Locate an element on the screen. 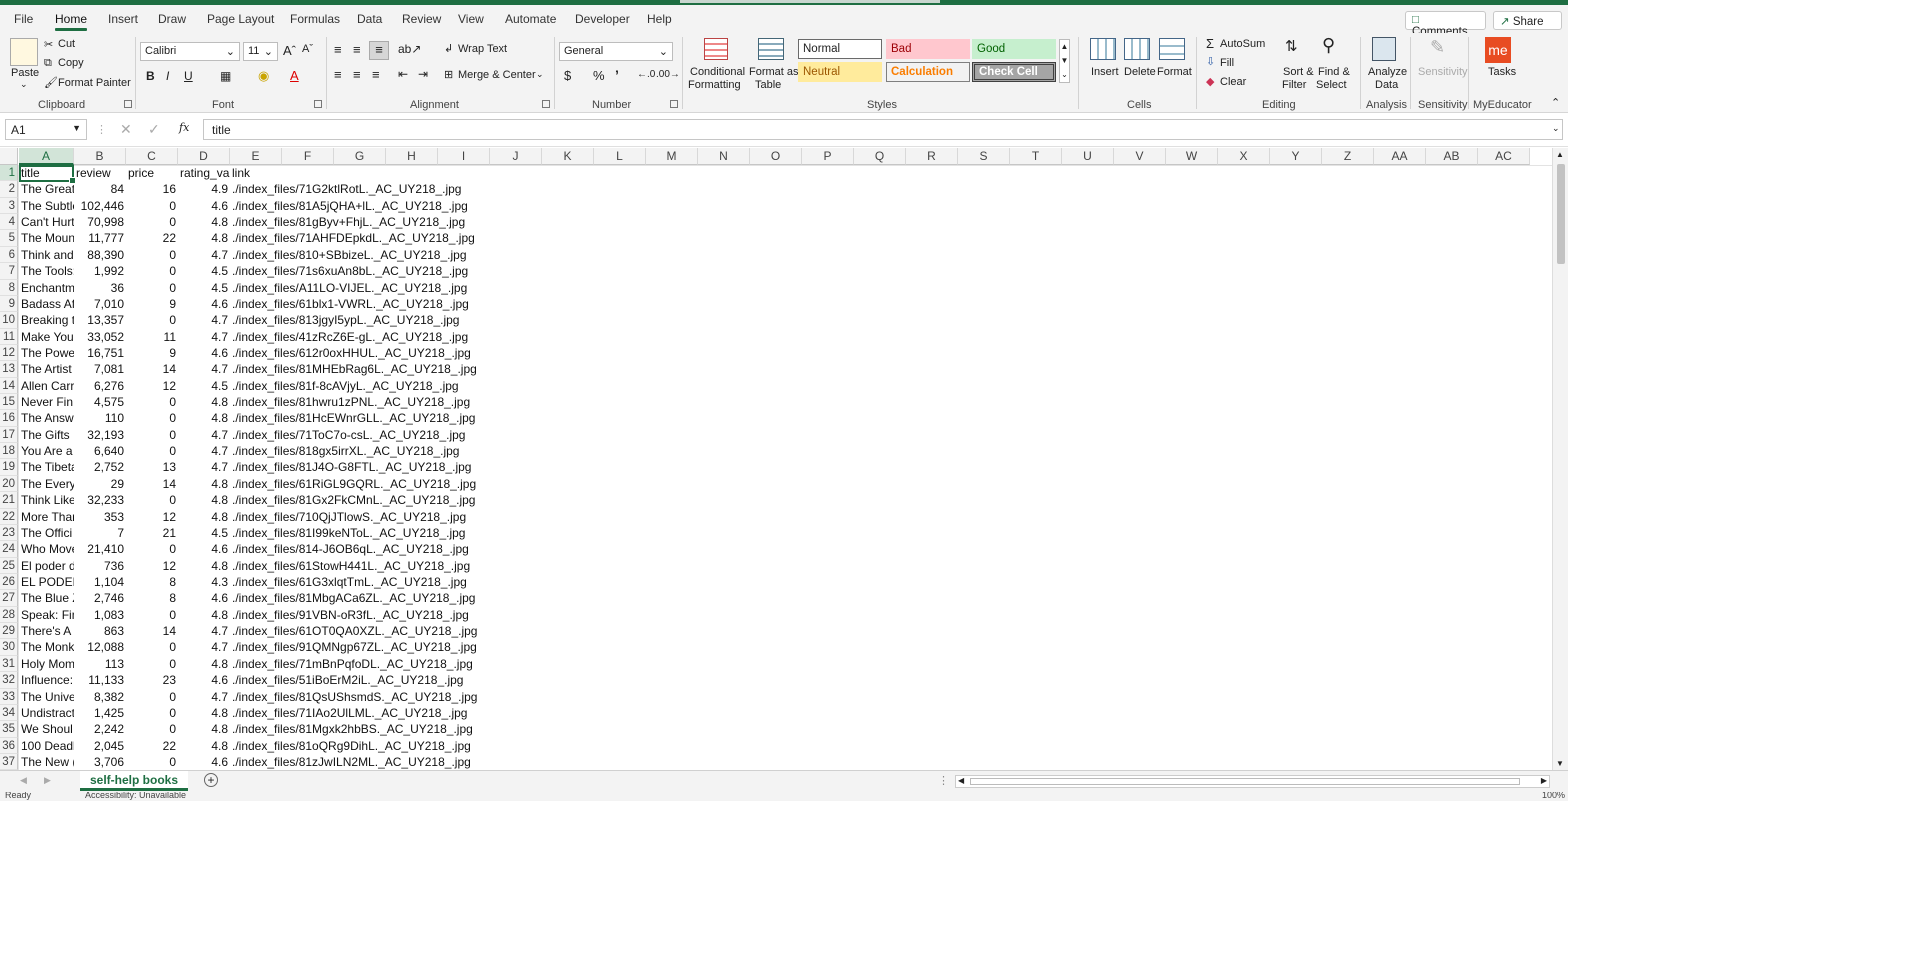 The image size is (1919, 980). paste-button: Paste is located at coordinates (25, 73).